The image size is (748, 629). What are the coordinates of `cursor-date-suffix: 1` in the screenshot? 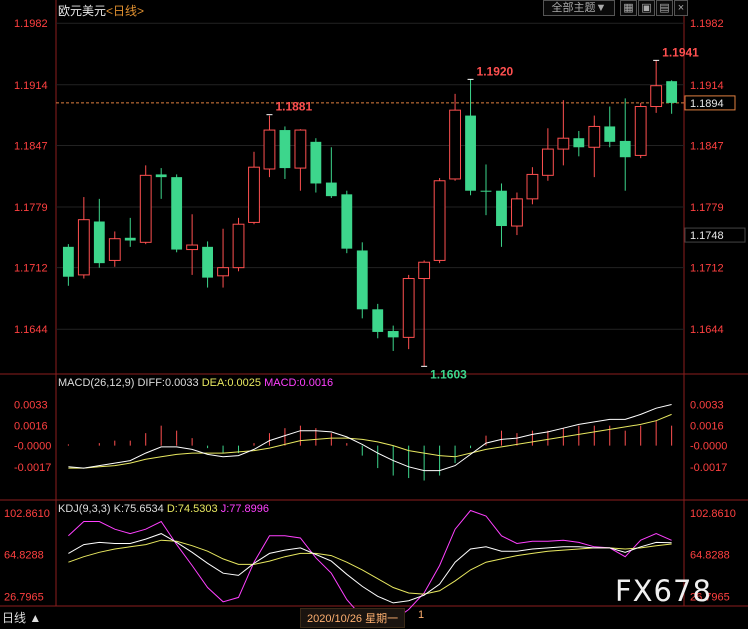 It's located at (421, 615).